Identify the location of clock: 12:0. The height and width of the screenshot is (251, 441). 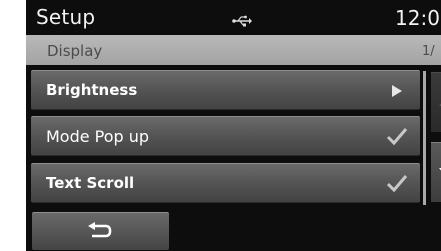
(417, 18).